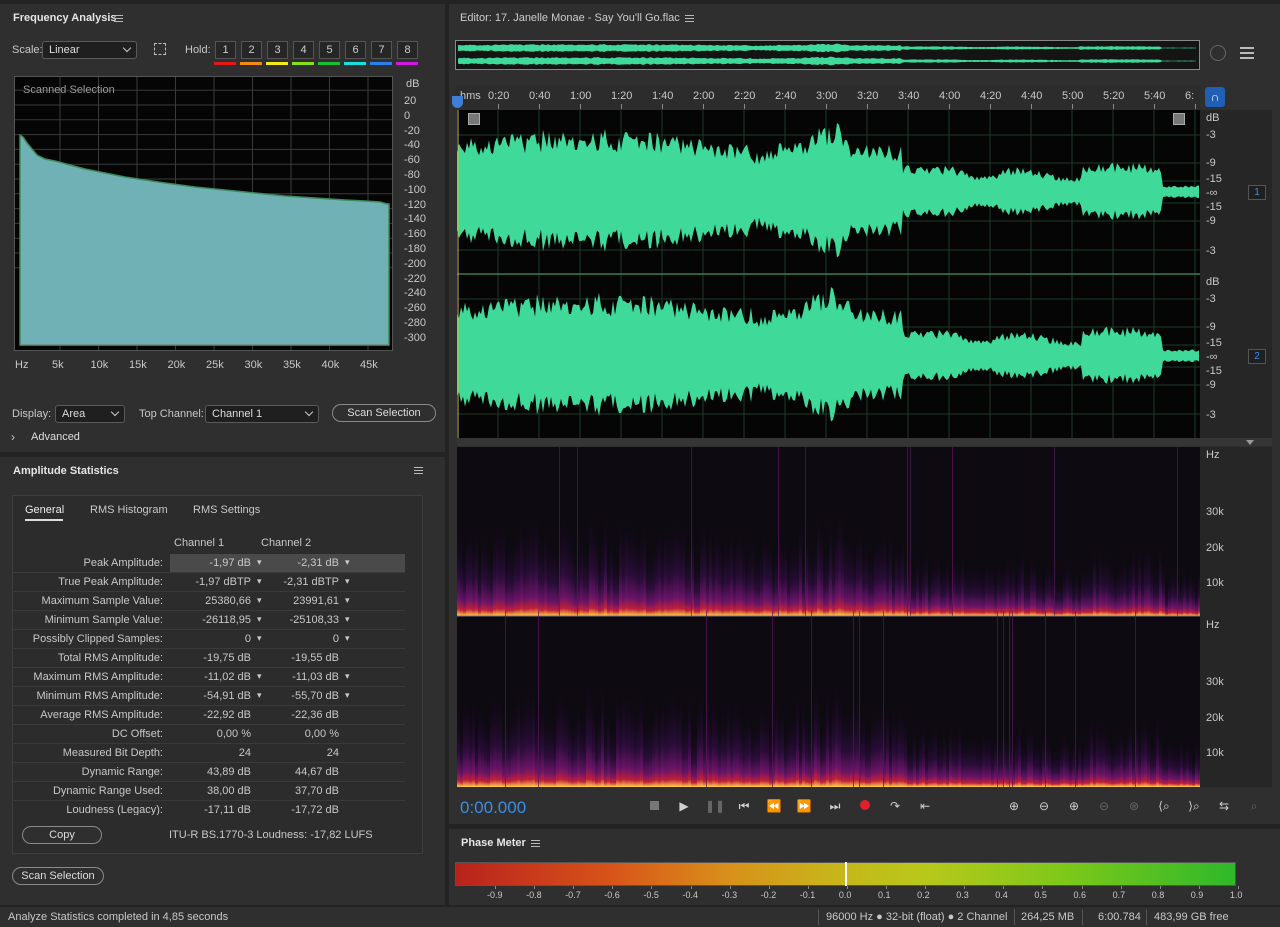  What do you see at coordinates (827, 54) in the screenshot?
I see `overview-waveform` at bounding box center [827, 54].